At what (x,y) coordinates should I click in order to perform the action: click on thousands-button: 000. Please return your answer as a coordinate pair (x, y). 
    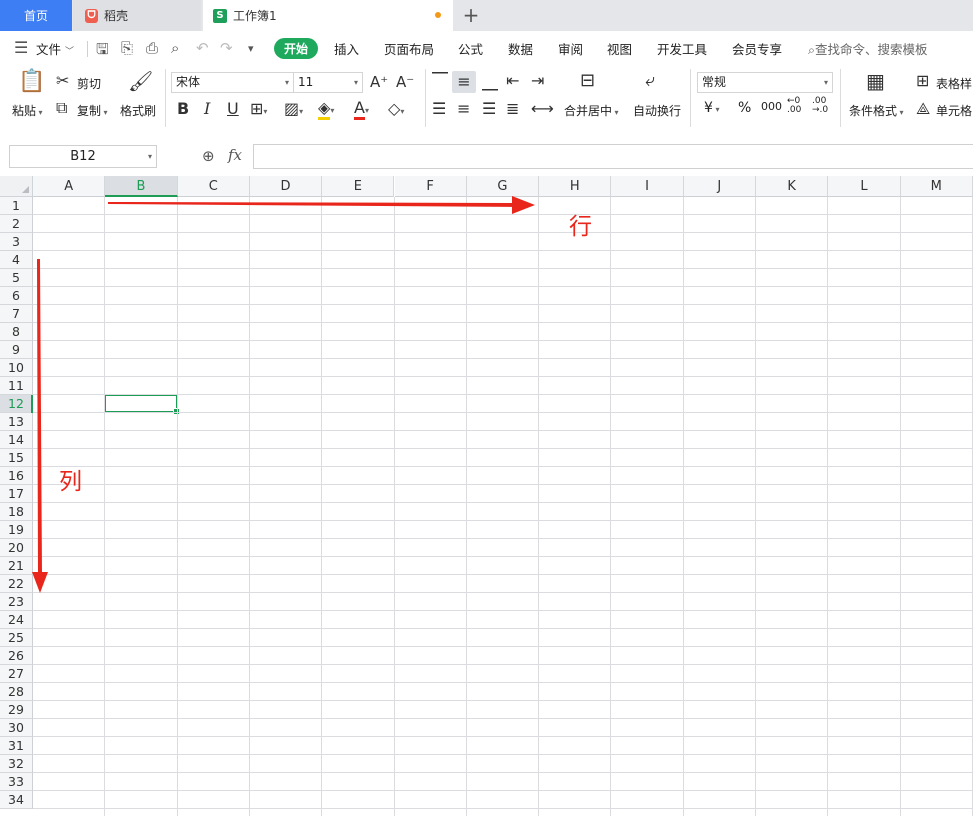
    Looking at the image, I should click on (771, 106).